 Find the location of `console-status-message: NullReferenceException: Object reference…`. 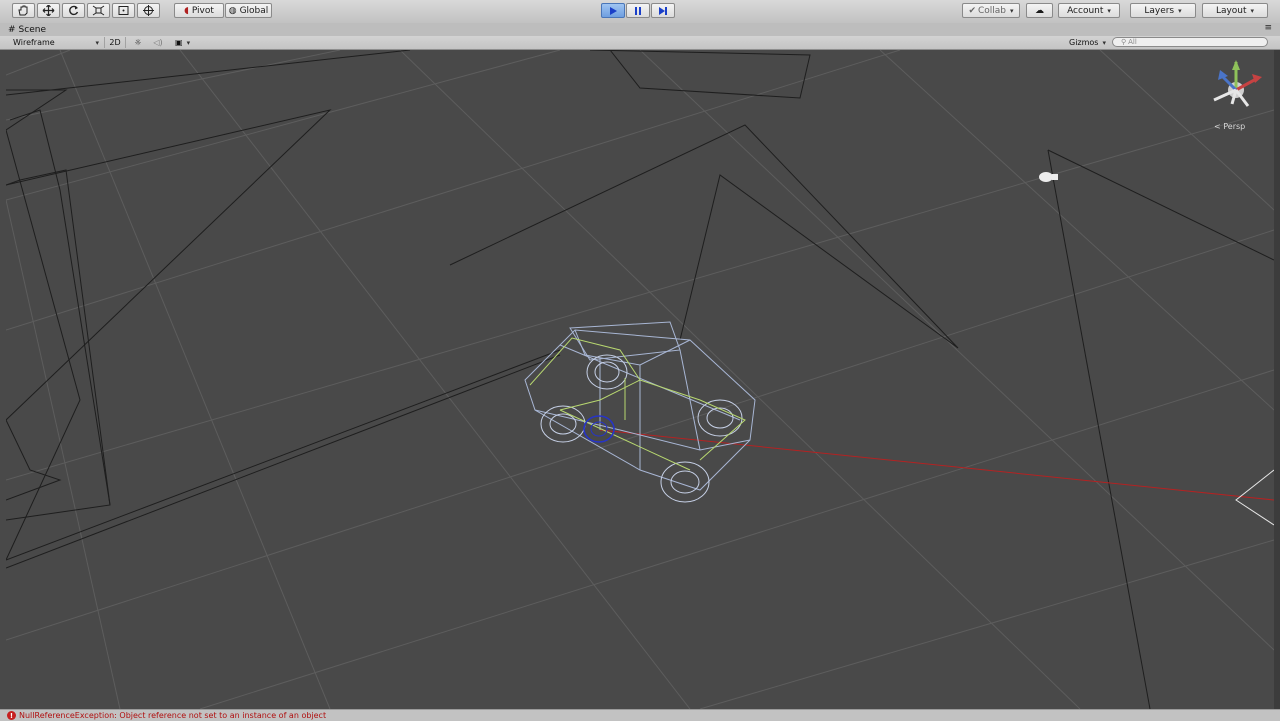

console-status-message: NullReferenceException: Object reference… is located at coordinates (173, 715).